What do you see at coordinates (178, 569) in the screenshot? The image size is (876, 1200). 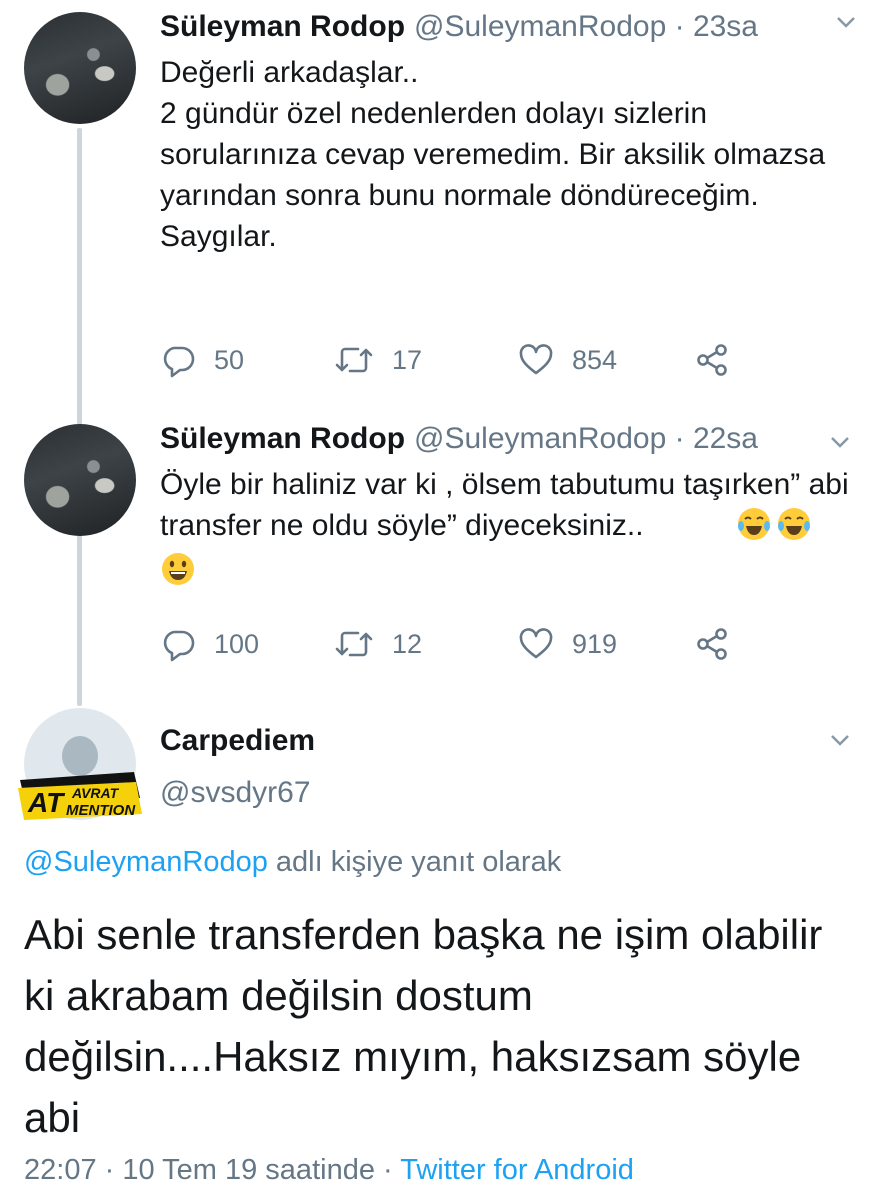 I see `grinning-face-emoji` at bounding box center [178, 569].